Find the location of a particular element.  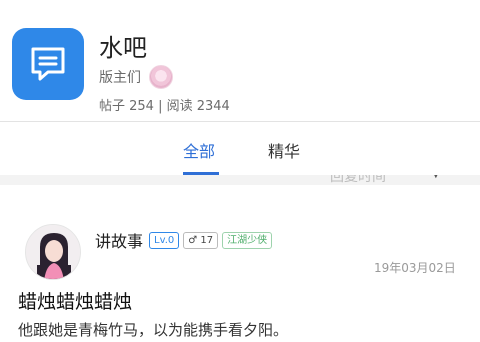

post-date: 19年03月02日 is located at coordinates (415, 268).